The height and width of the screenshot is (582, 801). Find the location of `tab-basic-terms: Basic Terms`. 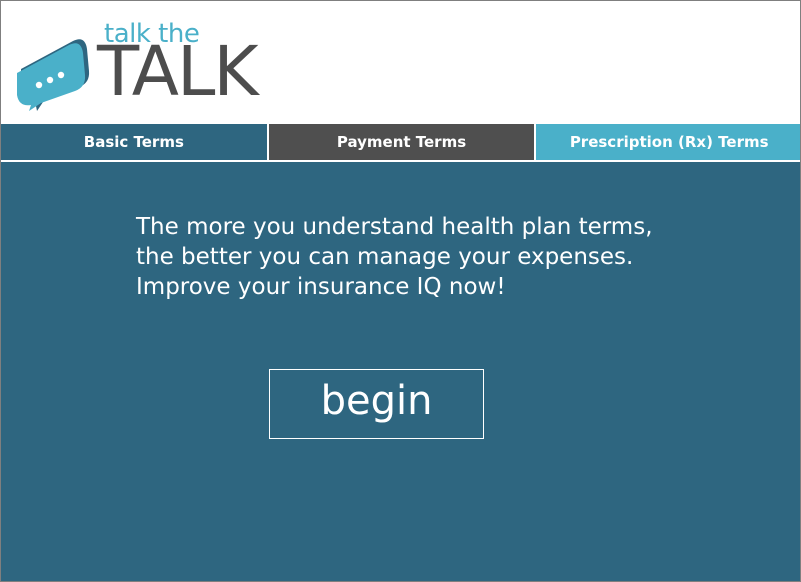

tab-basic-terms: Basic Terms is located at coordinates (135, 142).